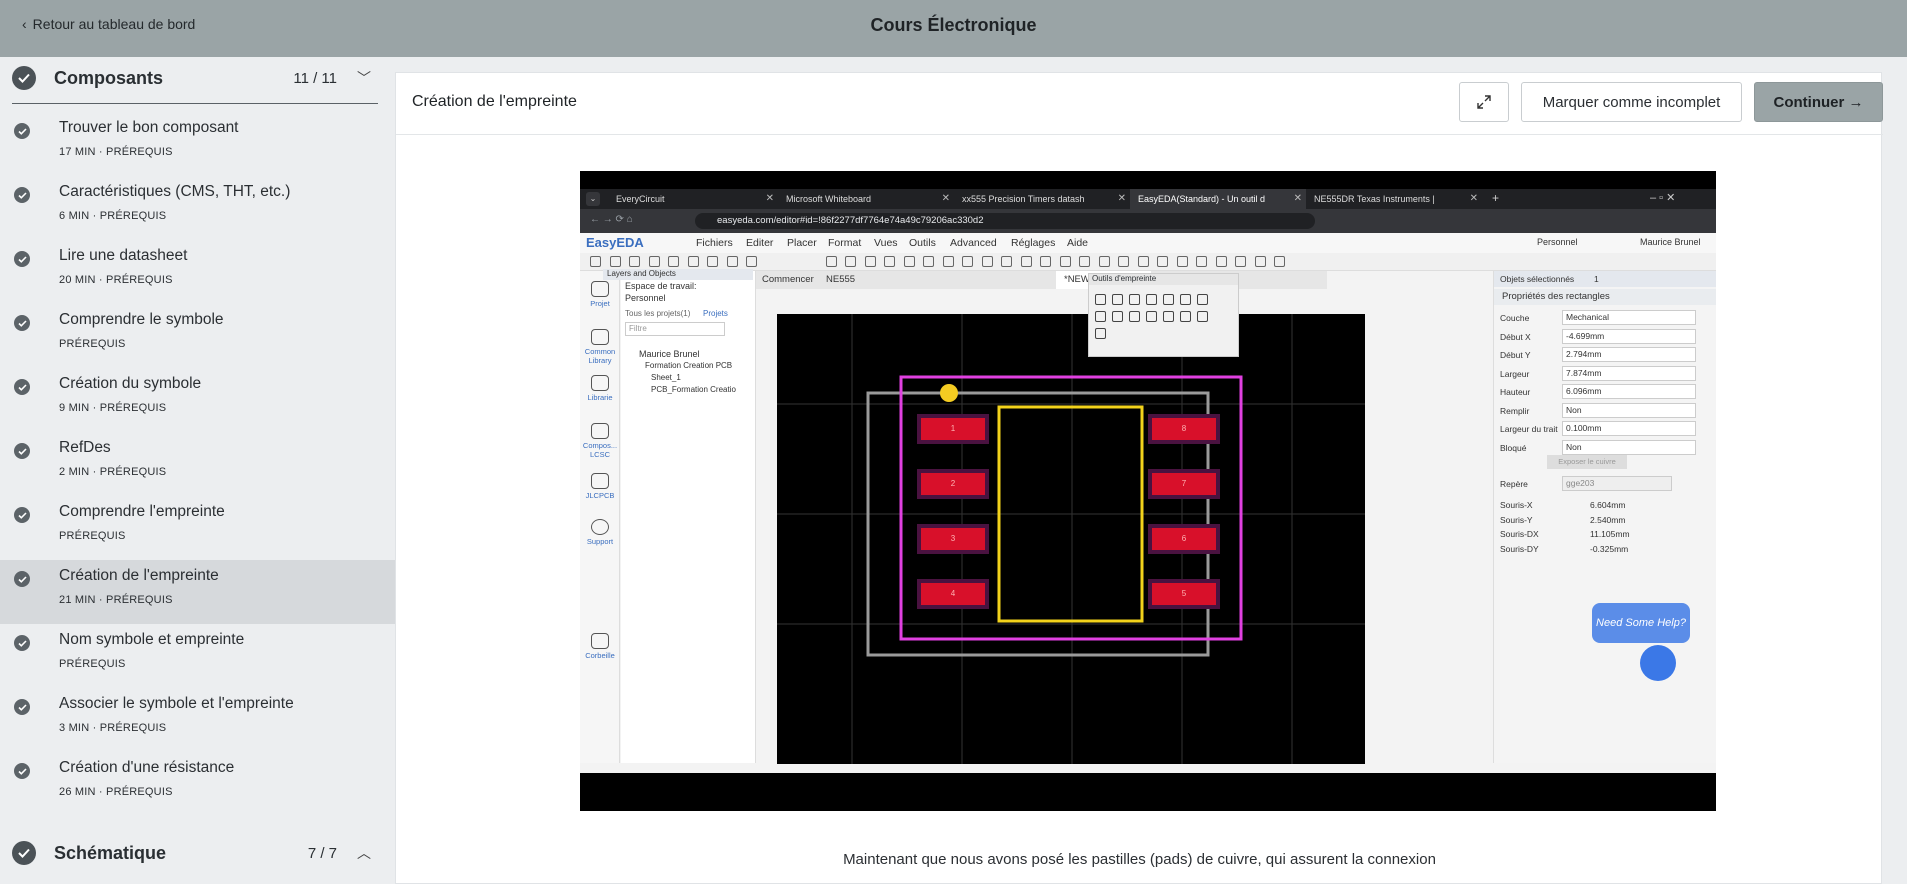 Image resolution: width=1907 pixels, height=884 pixels. I want to click on menu-item: Editer, so click(759, 243).